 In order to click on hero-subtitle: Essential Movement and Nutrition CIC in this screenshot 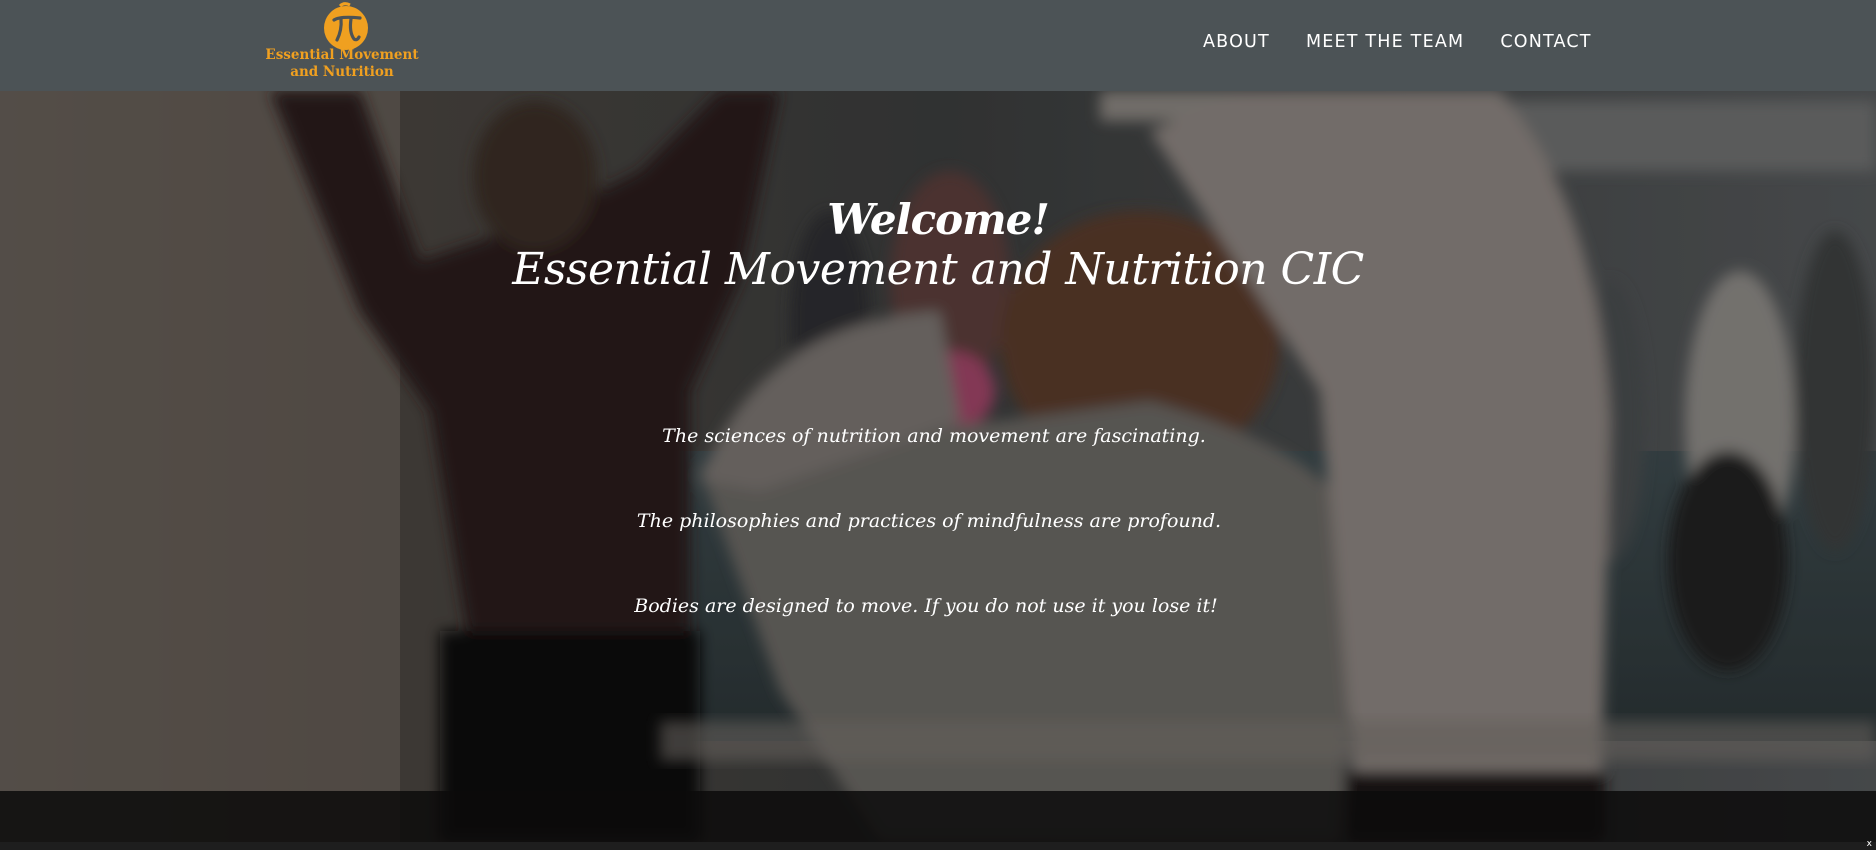, I will do `click(938, 269)`.